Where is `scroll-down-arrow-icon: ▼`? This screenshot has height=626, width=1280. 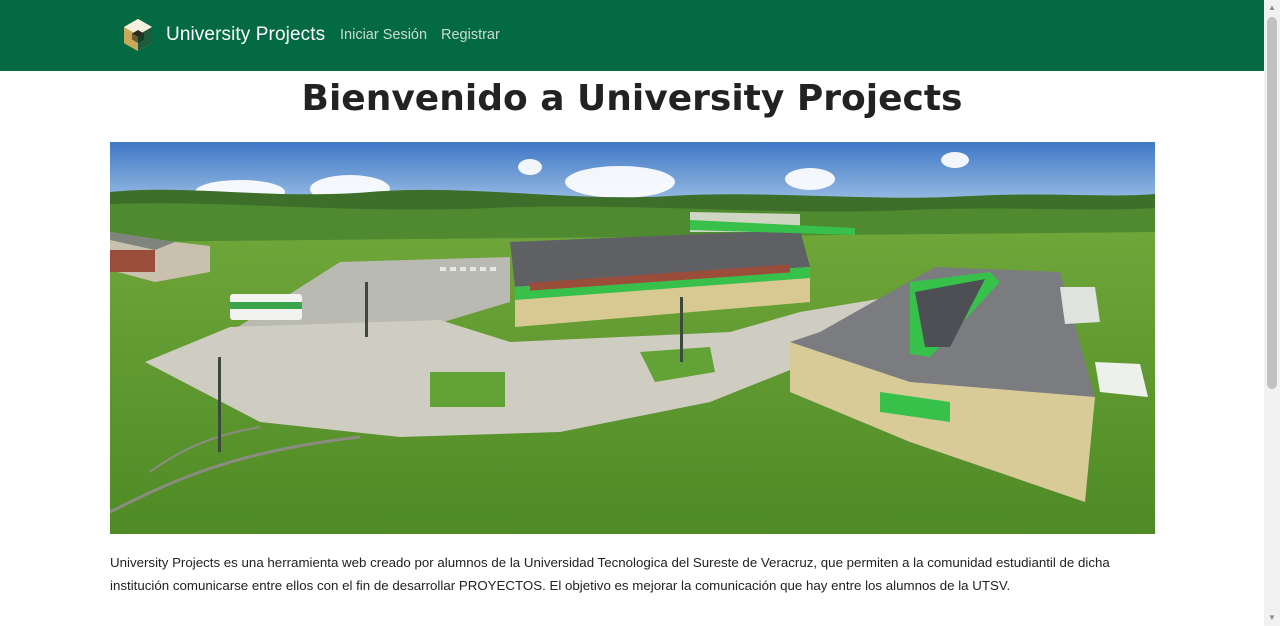
scroll-down-arrow-icon: ▼ is located at coordinates (1272, 618).